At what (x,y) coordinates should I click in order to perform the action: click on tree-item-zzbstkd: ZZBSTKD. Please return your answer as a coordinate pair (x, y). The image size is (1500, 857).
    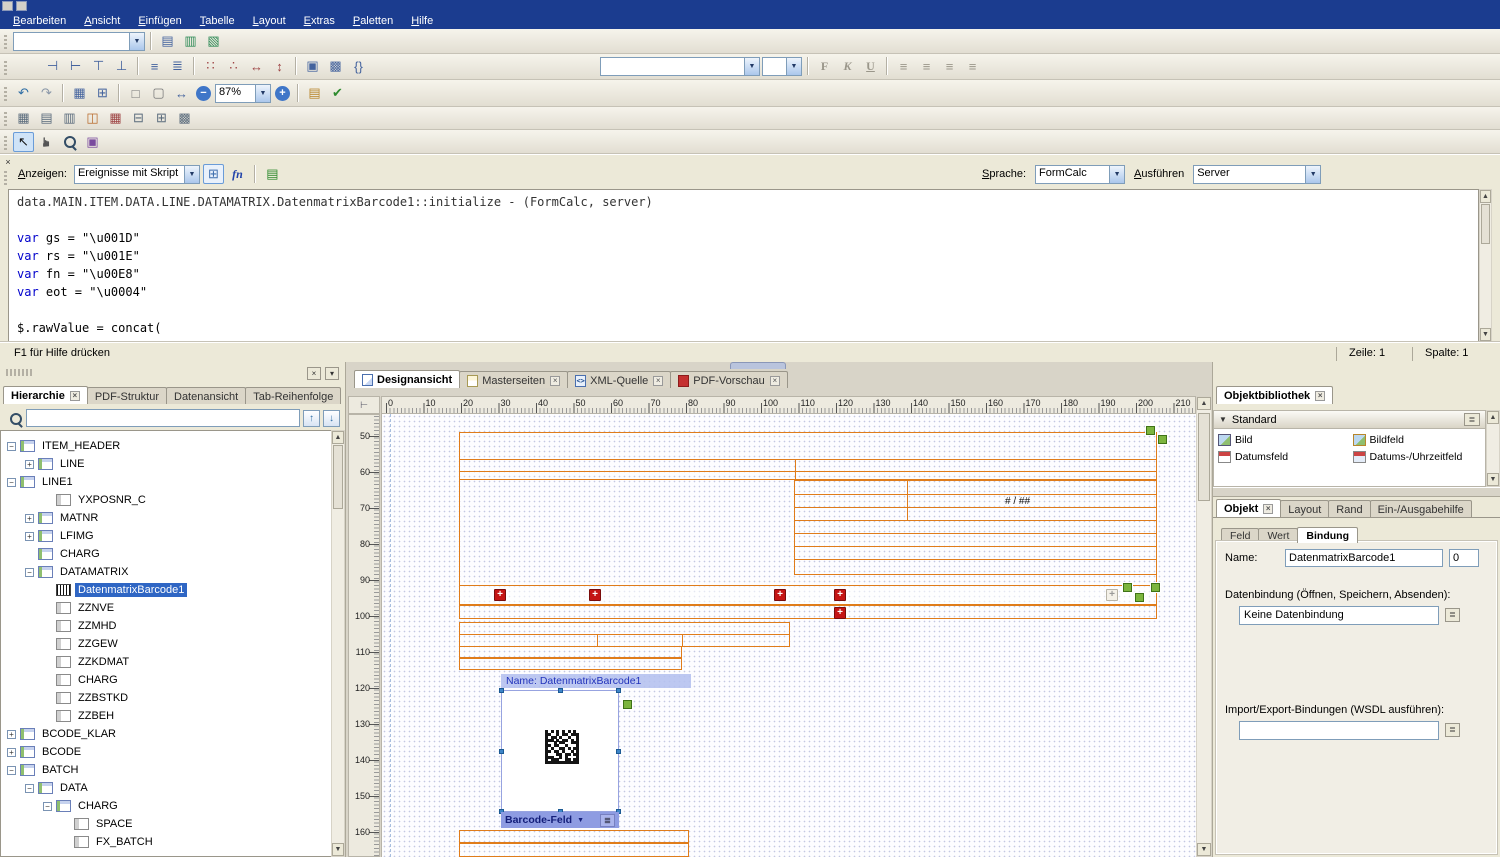
    Looking at the image, I should click on (166, 698).